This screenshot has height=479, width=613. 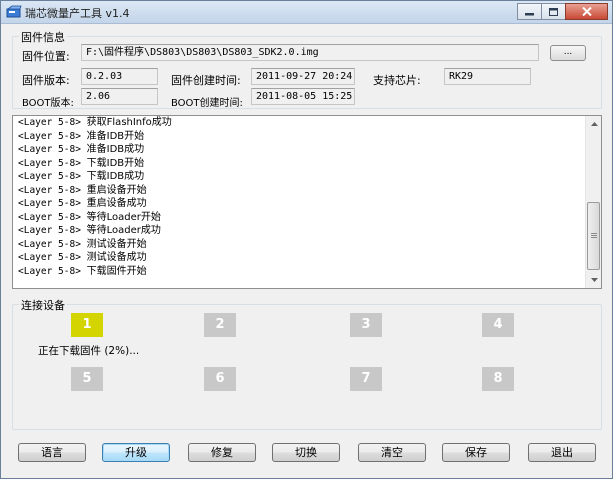 What do you see at coordinates (115, 136) in the screenshot?
I see `log-line-message: 准备IDB开始` at bounding box center [115, 136].